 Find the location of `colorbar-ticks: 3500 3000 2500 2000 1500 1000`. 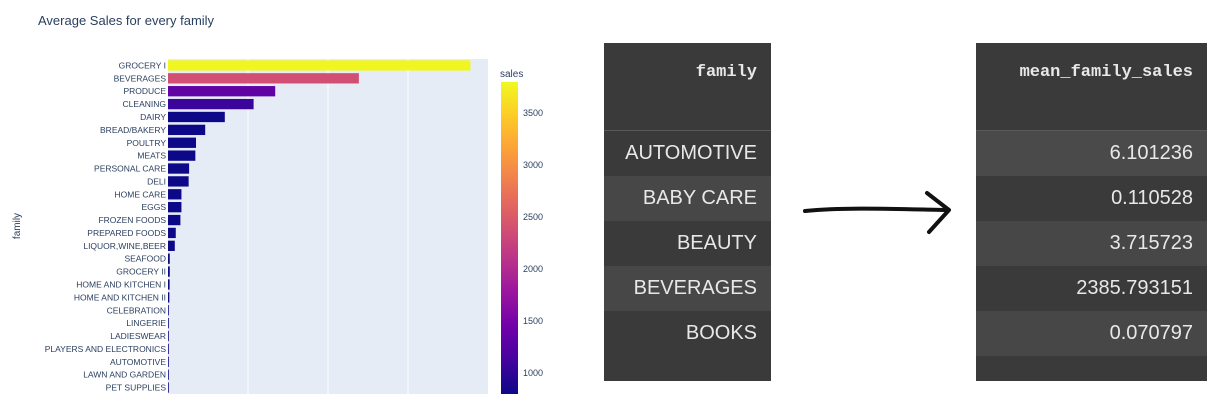

colorbar-ticks: 3500 3000 2500 2000 1500 1000 is located at coordinates (533, 243).